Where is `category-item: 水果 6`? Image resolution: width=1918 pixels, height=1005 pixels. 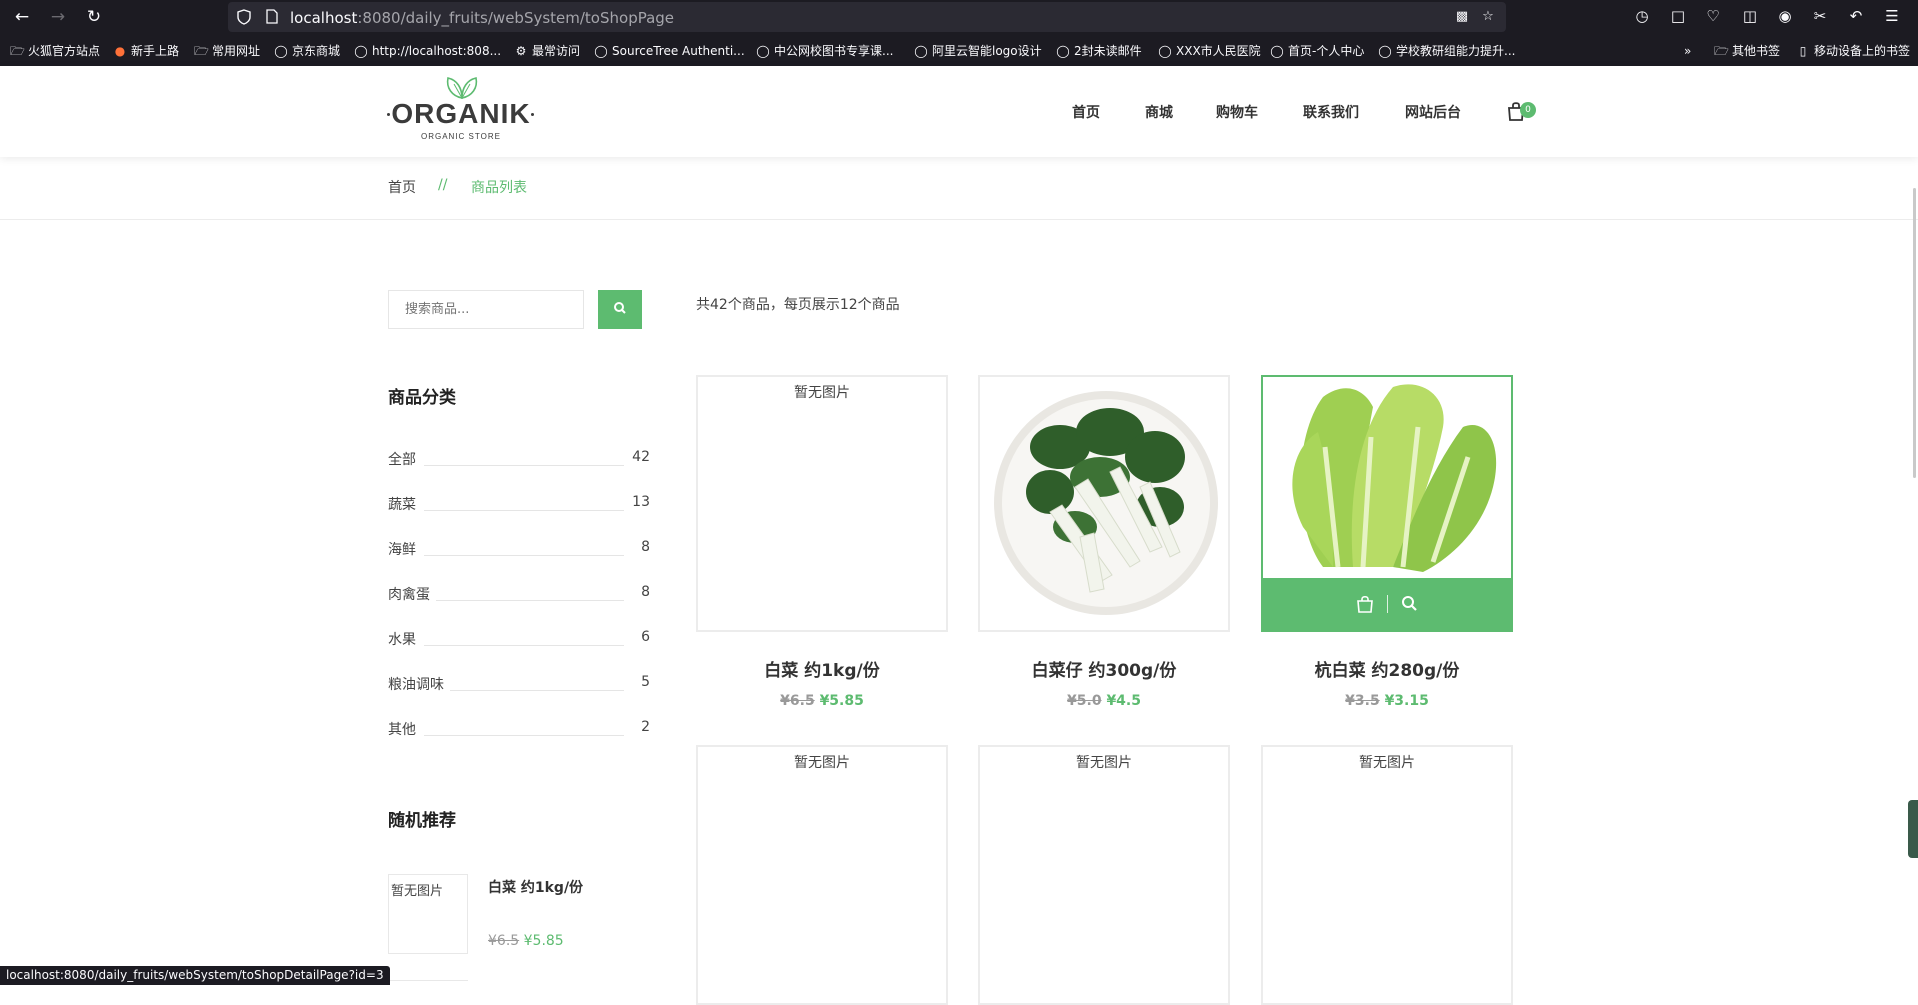
category-item: 水果 6 is located at coordinates (519, 640).